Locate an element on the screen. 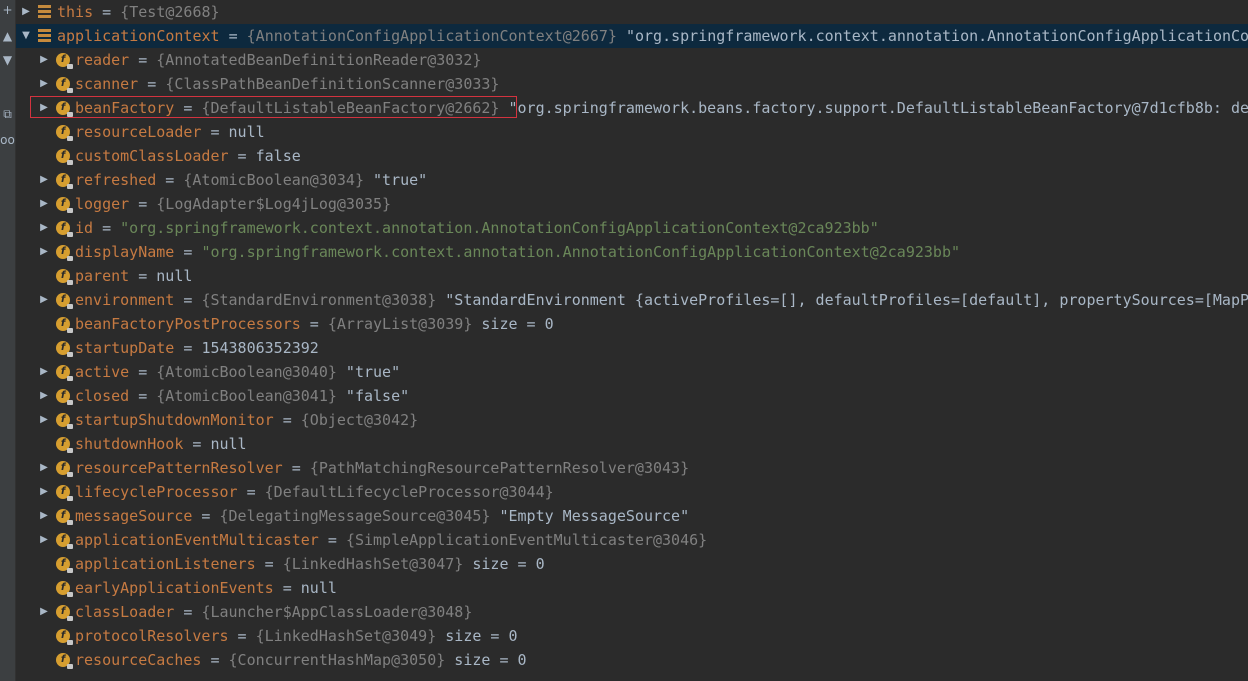 This screenshot has height=681, width=1248. debugger-side-toolbar: + ▲ ▼ ⧉ oo is located at coordinates (8, 340).